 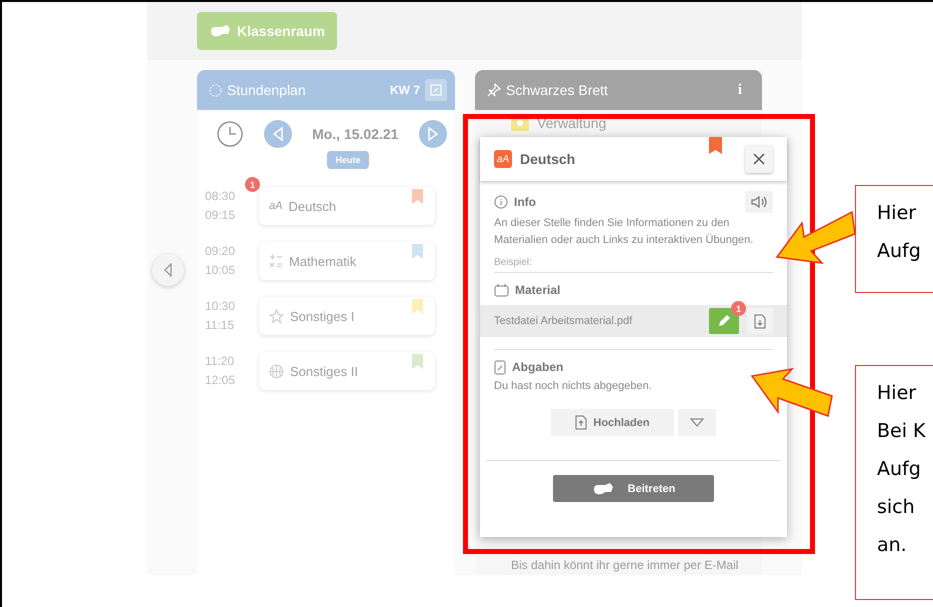 What do you see at coordinates (276, 316) in the screenshot?
I see `star-icon` at bounding box center [276, 316].